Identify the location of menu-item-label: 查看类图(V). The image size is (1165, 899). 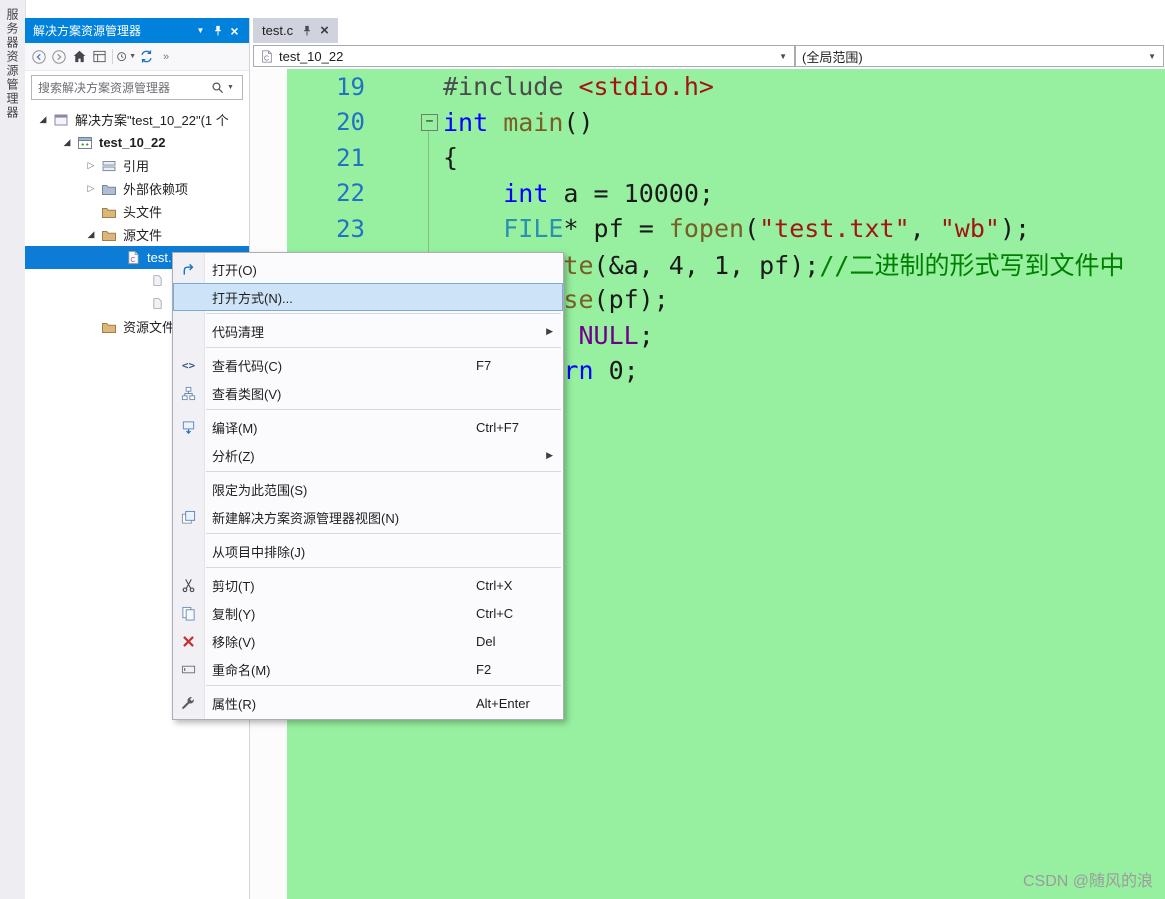
(247, 394).